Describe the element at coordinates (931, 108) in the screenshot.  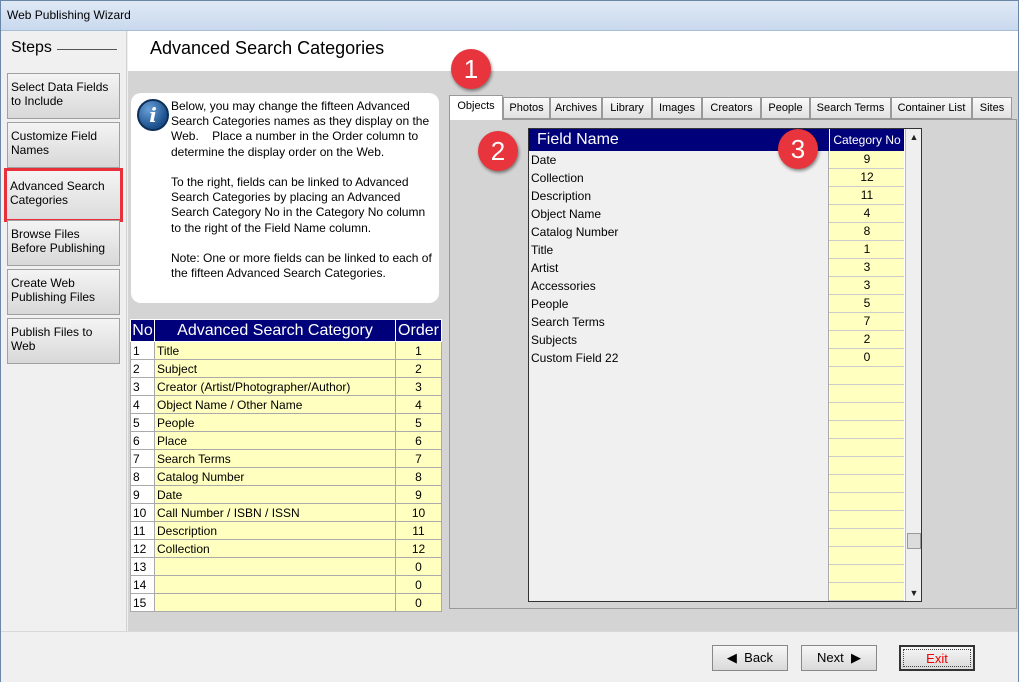
I see `tab-container-list: Container List` at that location.